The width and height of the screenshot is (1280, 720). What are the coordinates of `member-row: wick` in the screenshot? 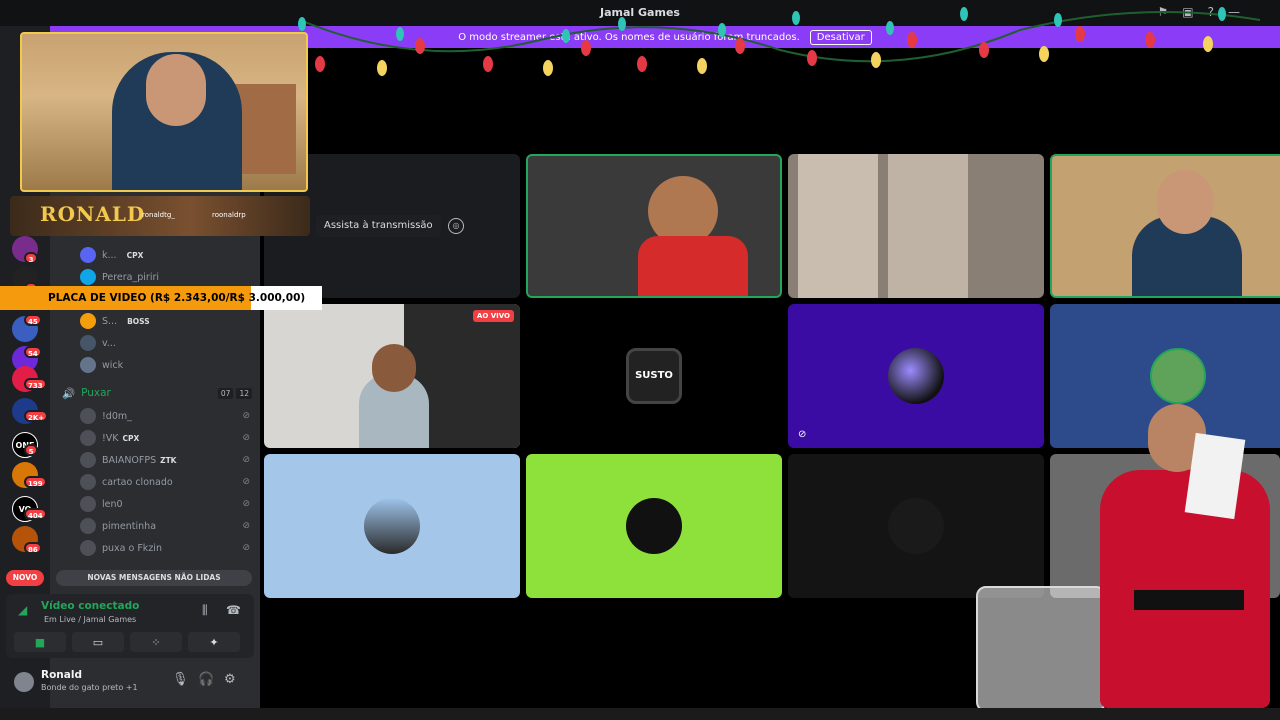 It's located at (101, 365).